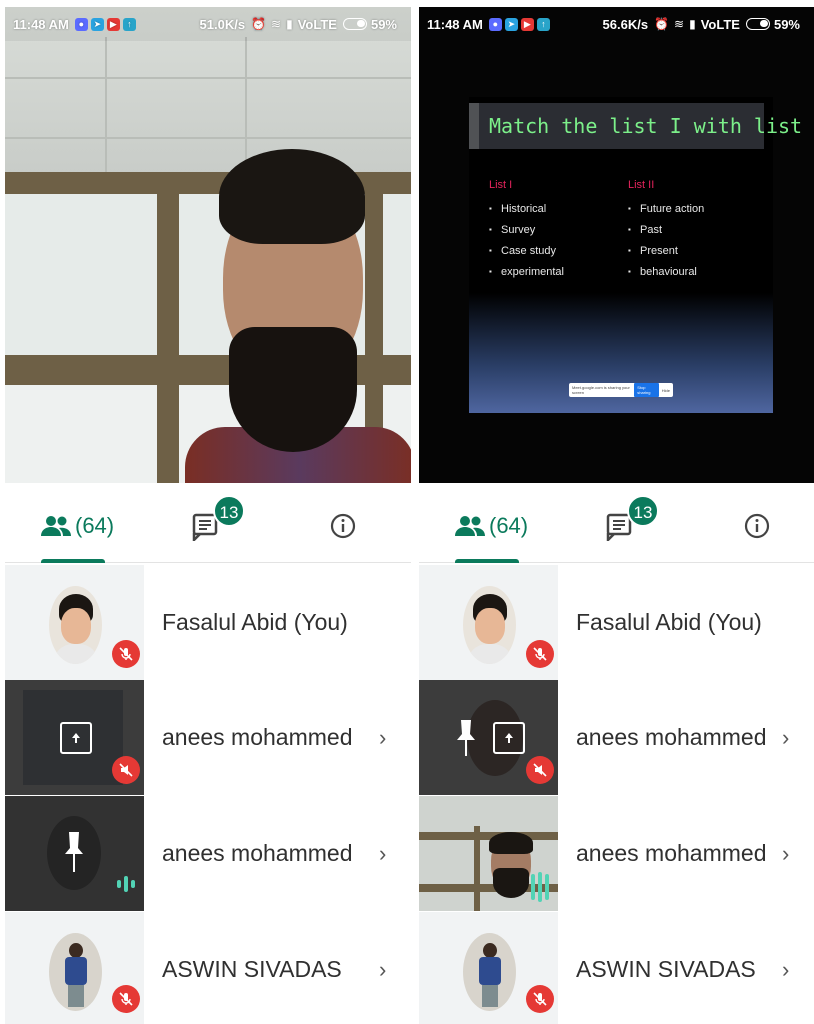 The image size is (814, 1024). What do you see at coordinates (526, 230) in the screenshot?
I see `list-one-item: Survey` at bounding box center [526, 230].